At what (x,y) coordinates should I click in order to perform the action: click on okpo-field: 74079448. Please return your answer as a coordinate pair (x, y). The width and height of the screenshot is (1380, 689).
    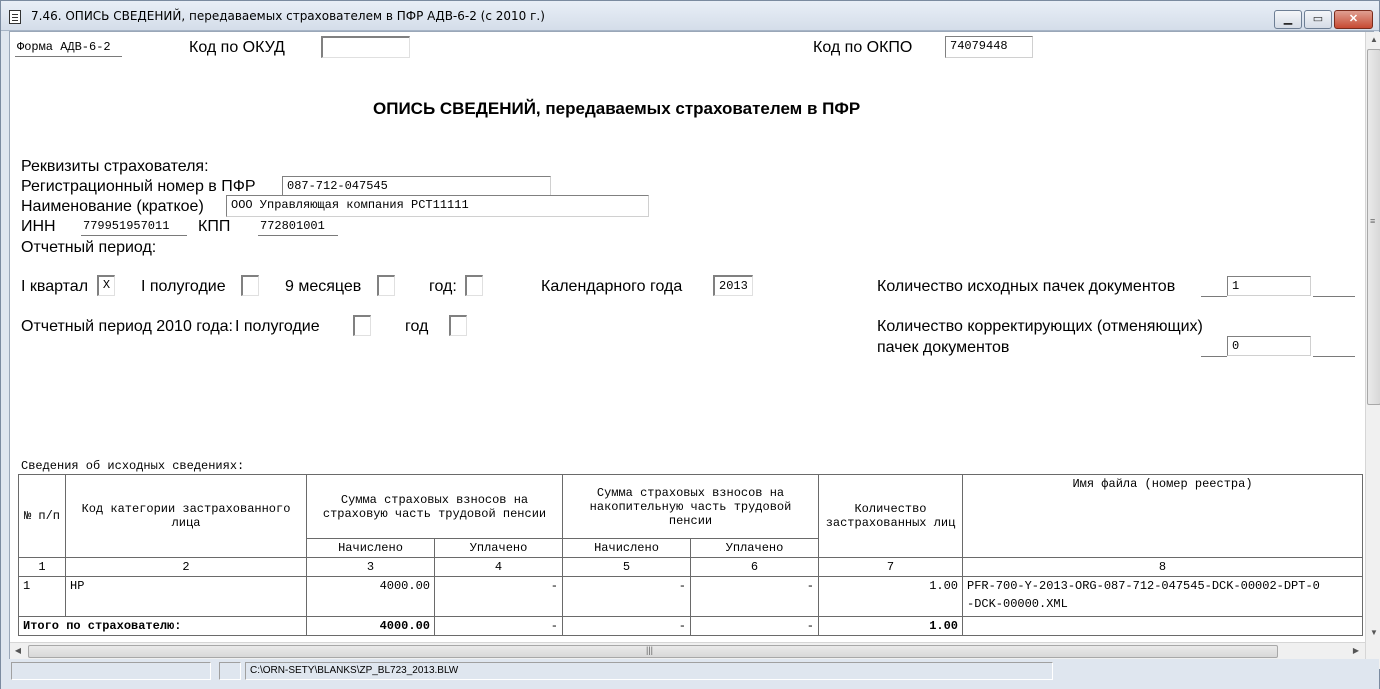
    Looking at the image, I should click on (989, 47).